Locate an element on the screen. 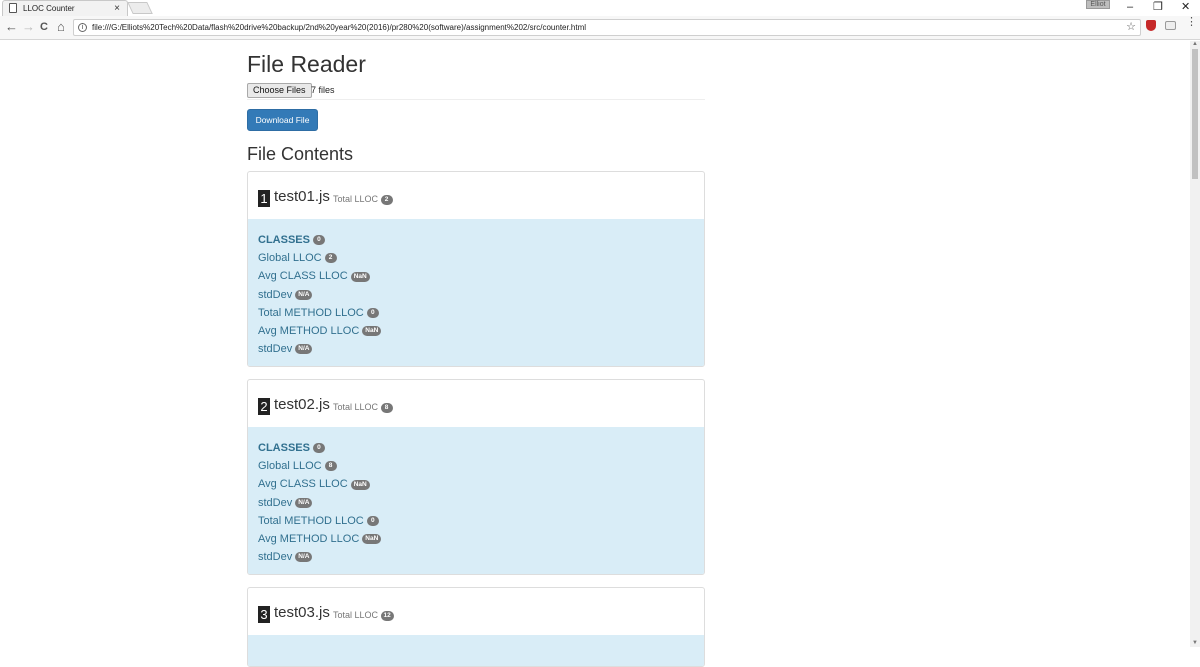  global-lloc-badge: 2 is located at coordinates (330, 258).